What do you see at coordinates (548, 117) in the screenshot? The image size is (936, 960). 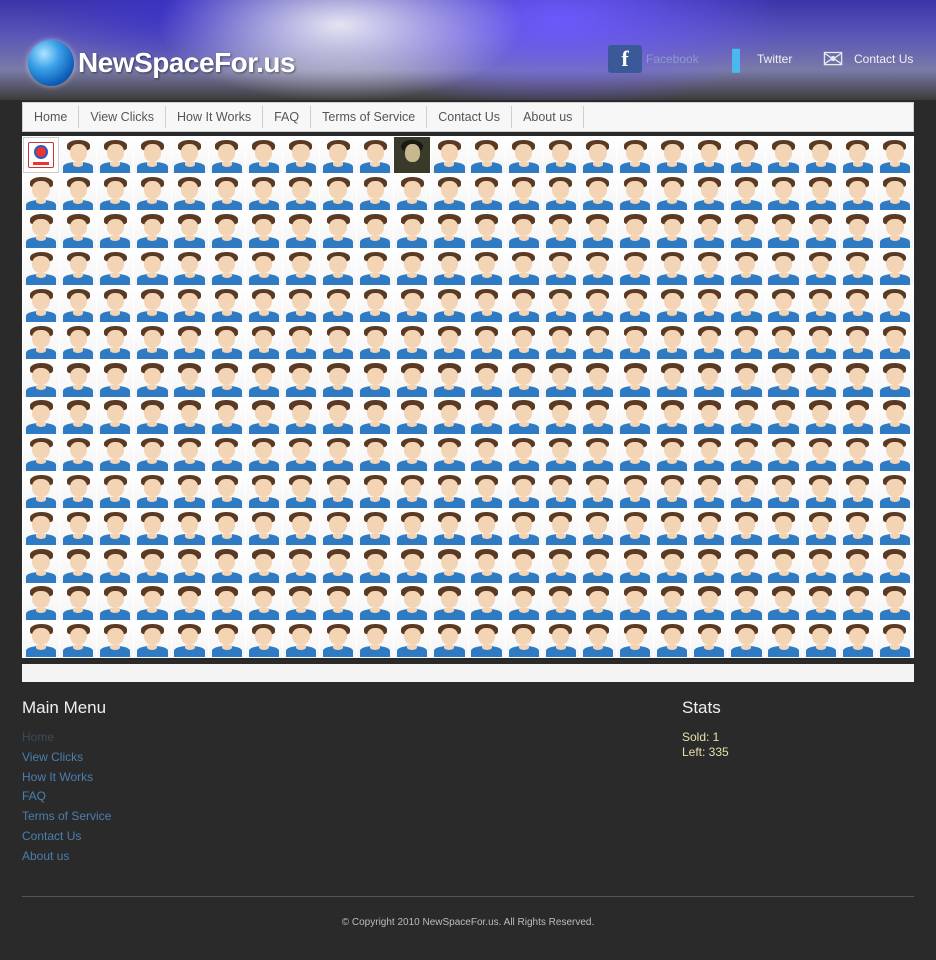 I see `nav-item-about: About us` at bounding box center [548, 117].